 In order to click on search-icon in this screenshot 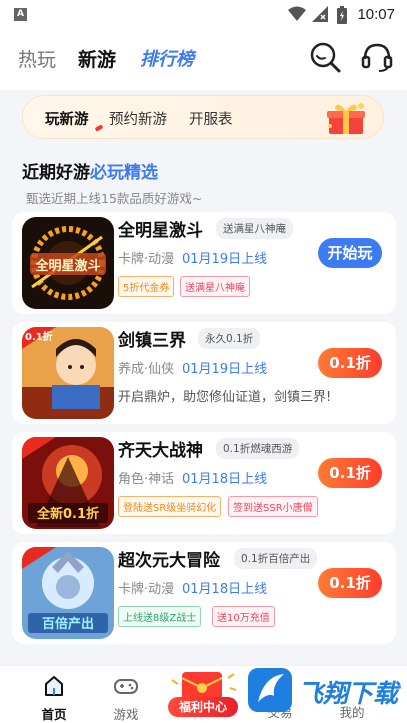, I will do `click(325, 57)`.